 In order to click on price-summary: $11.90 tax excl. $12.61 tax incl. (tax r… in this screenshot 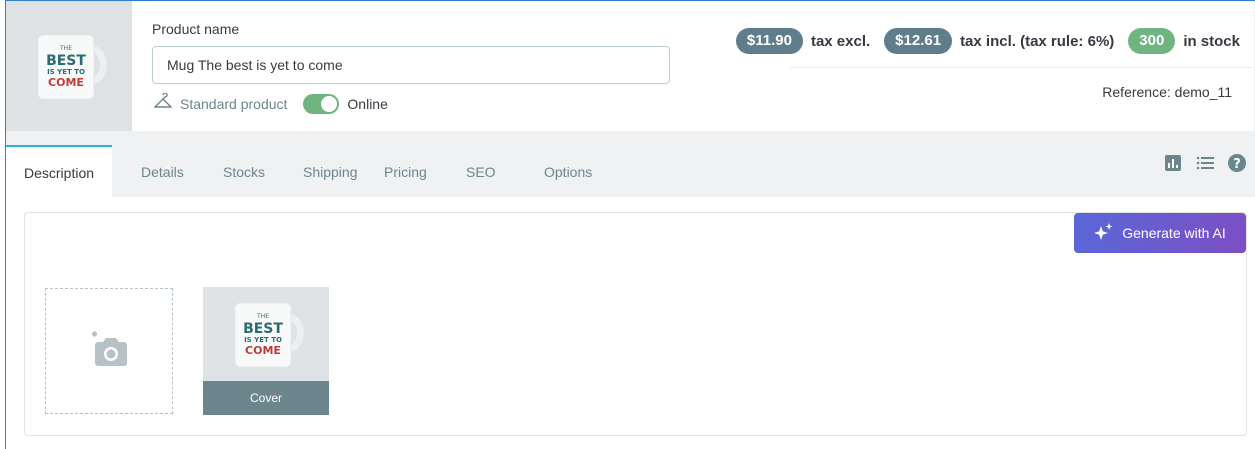, I will do `click(987, 41)`.